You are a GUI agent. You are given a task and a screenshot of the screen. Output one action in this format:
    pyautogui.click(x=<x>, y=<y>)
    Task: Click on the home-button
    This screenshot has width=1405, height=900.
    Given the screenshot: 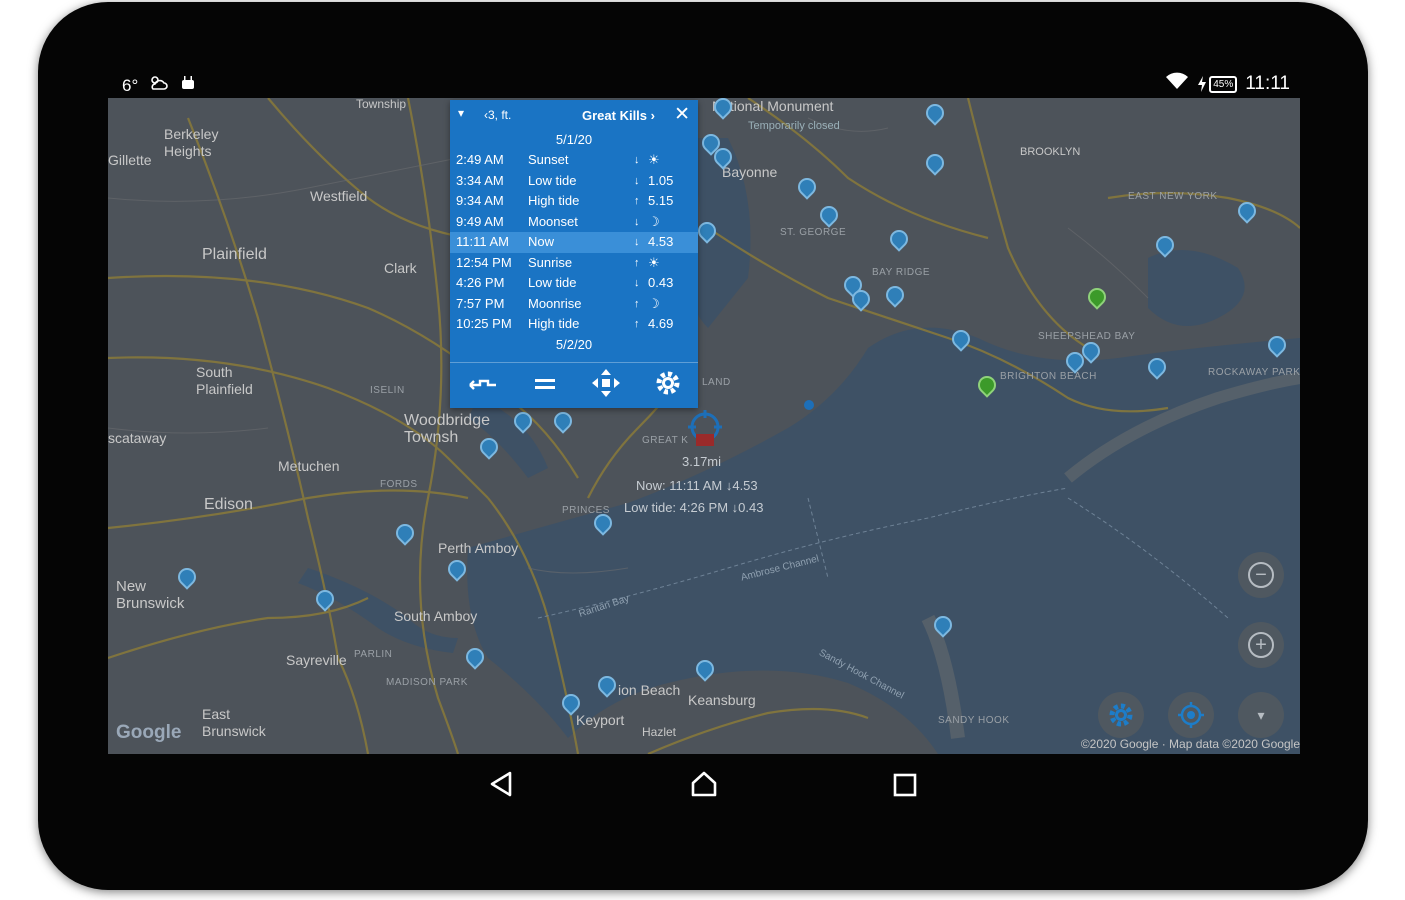 What is the action you would take?
    pyautogui.click(x=704, y=788)
    